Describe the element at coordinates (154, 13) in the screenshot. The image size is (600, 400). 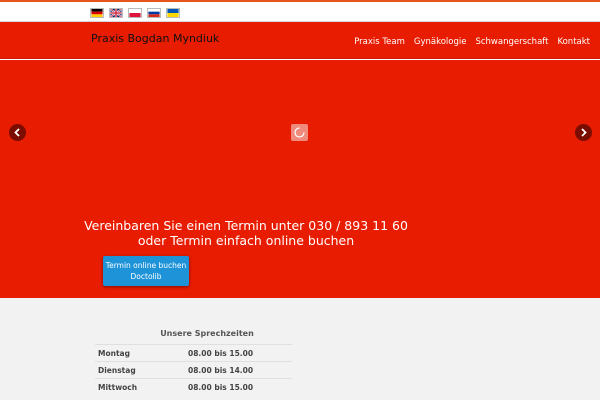
I see `flag-ru-icon` at that location.